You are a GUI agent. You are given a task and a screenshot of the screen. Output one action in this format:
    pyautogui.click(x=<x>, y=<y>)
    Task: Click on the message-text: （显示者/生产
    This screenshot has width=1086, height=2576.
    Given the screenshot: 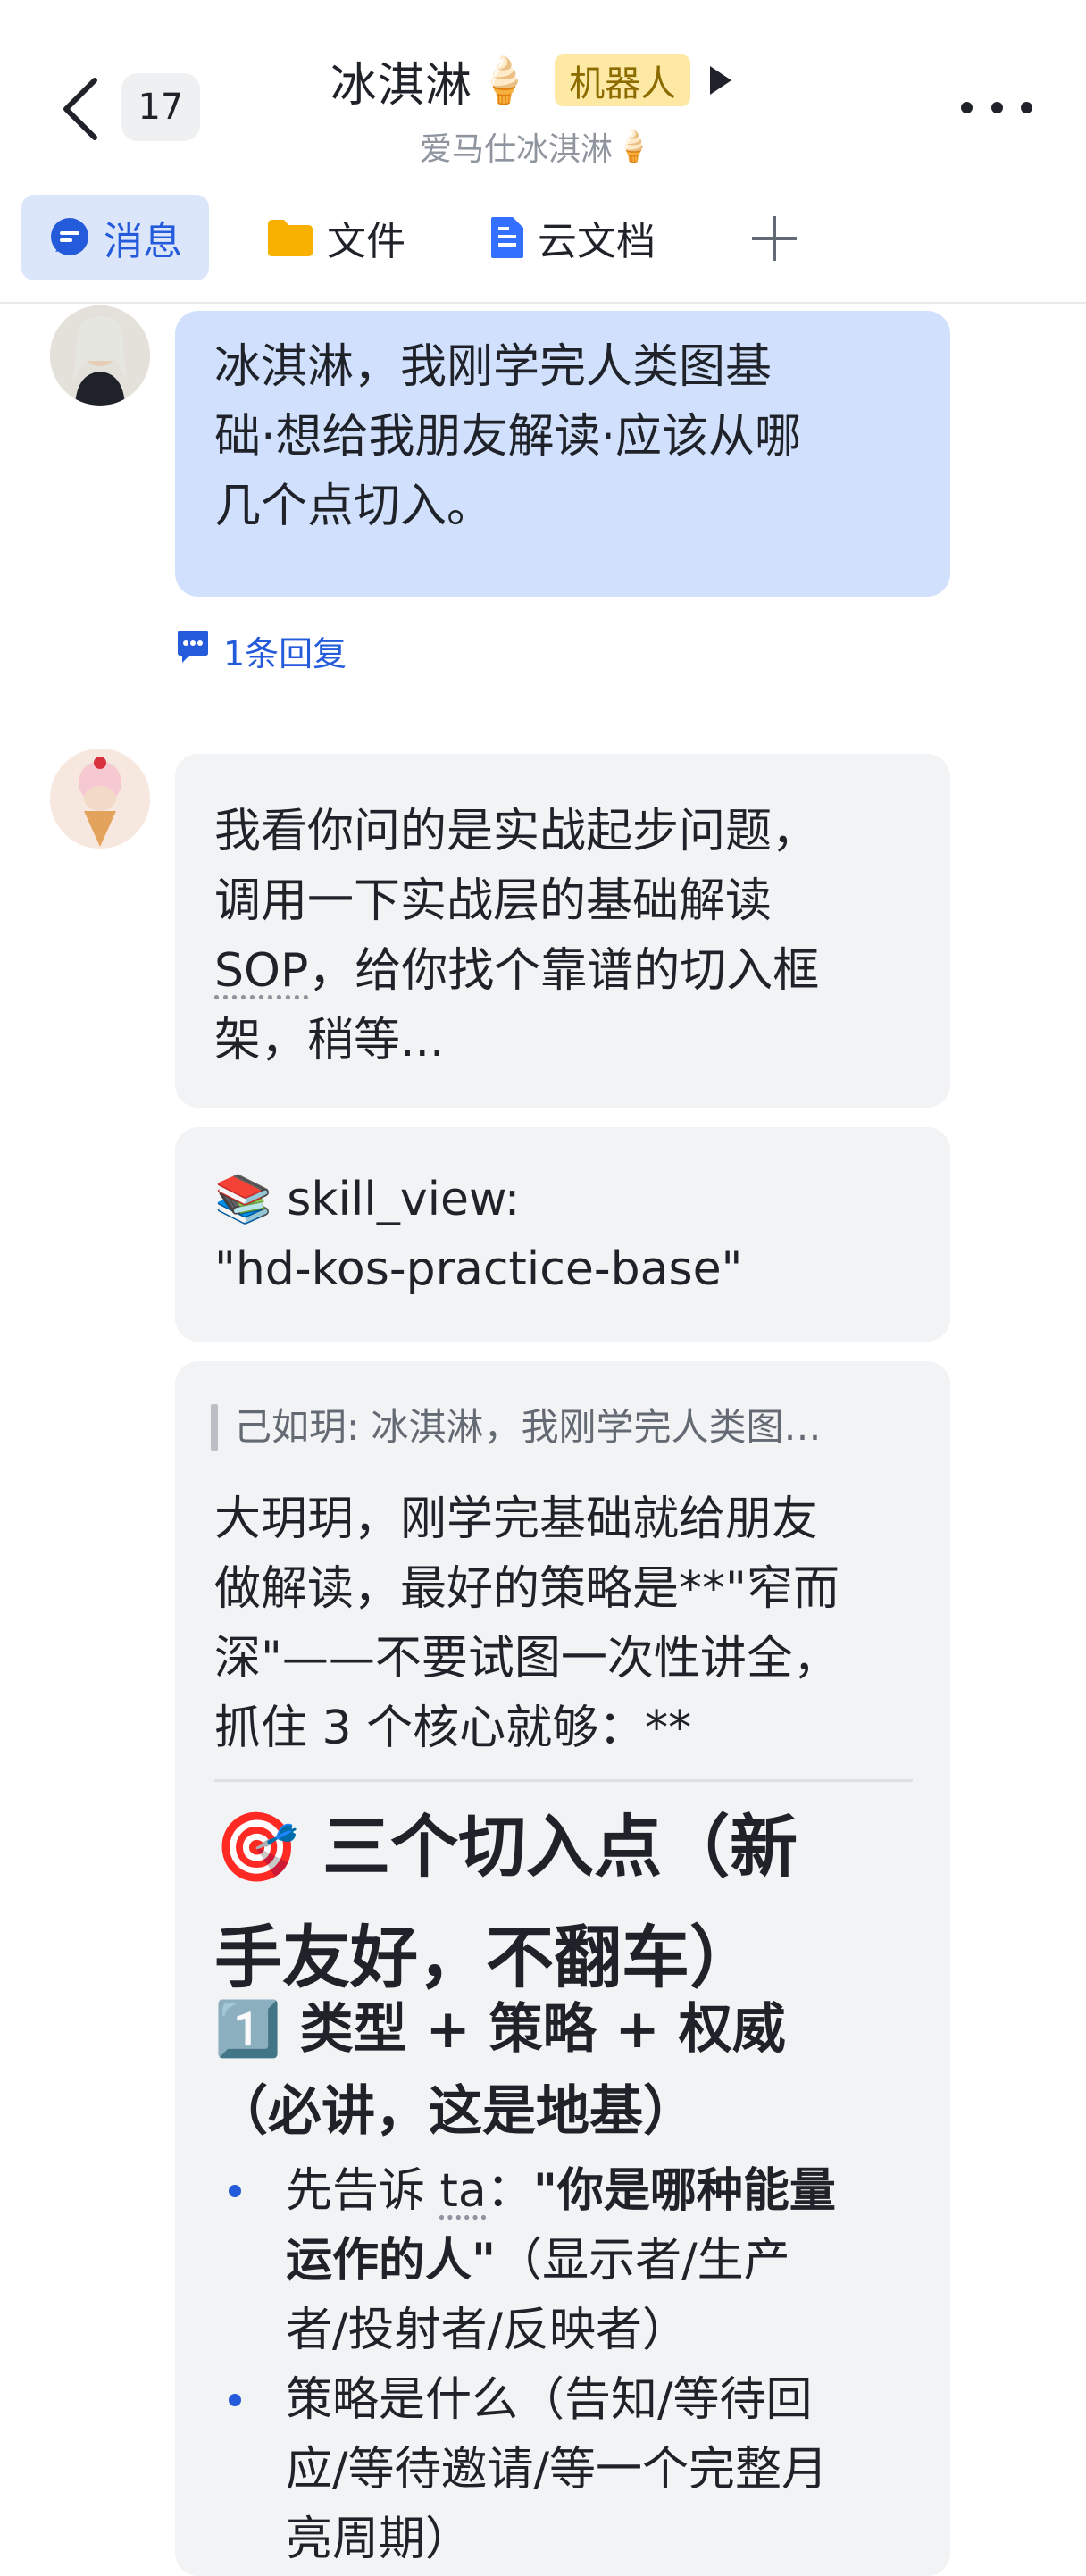 What is the action you would take?
    pyautogui.click(x=643, y=2260)
    